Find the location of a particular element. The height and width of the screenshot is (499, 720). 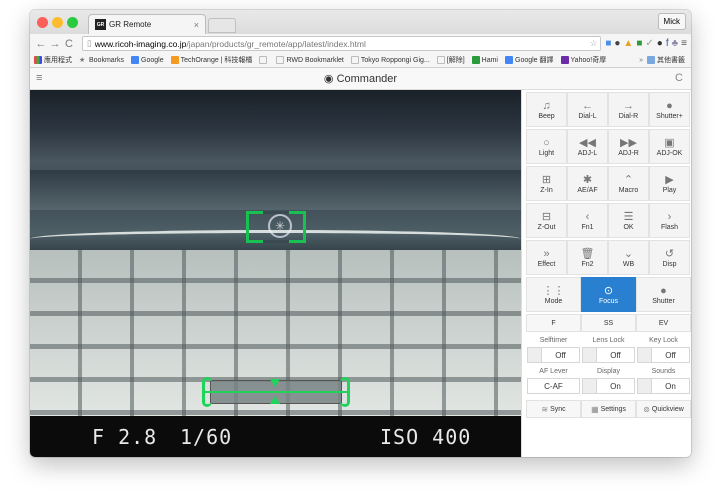

display-label: Display is located at coordinates (608, 371).